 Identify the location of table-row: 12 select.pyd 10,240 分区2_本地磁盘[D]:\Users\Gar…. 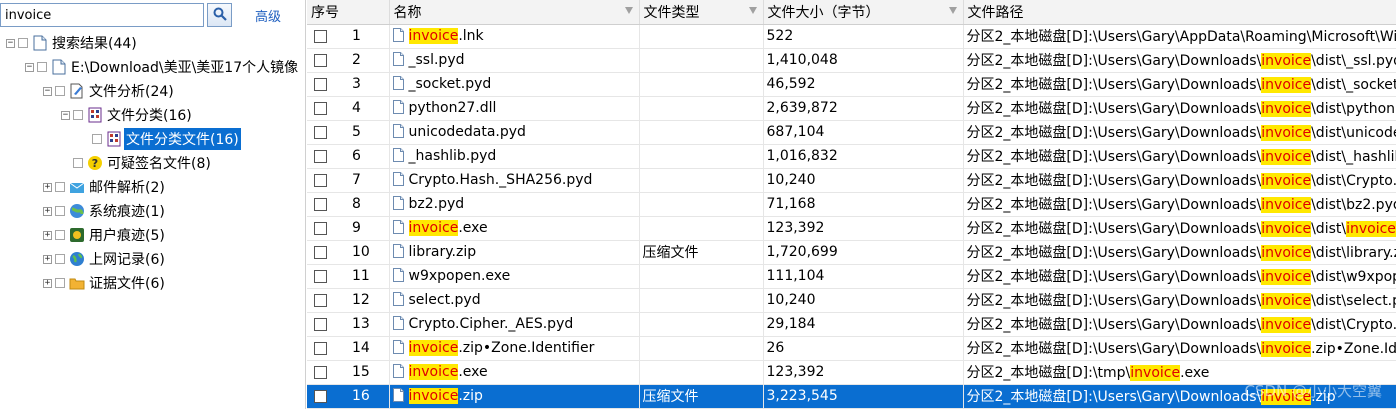
(851, 300).